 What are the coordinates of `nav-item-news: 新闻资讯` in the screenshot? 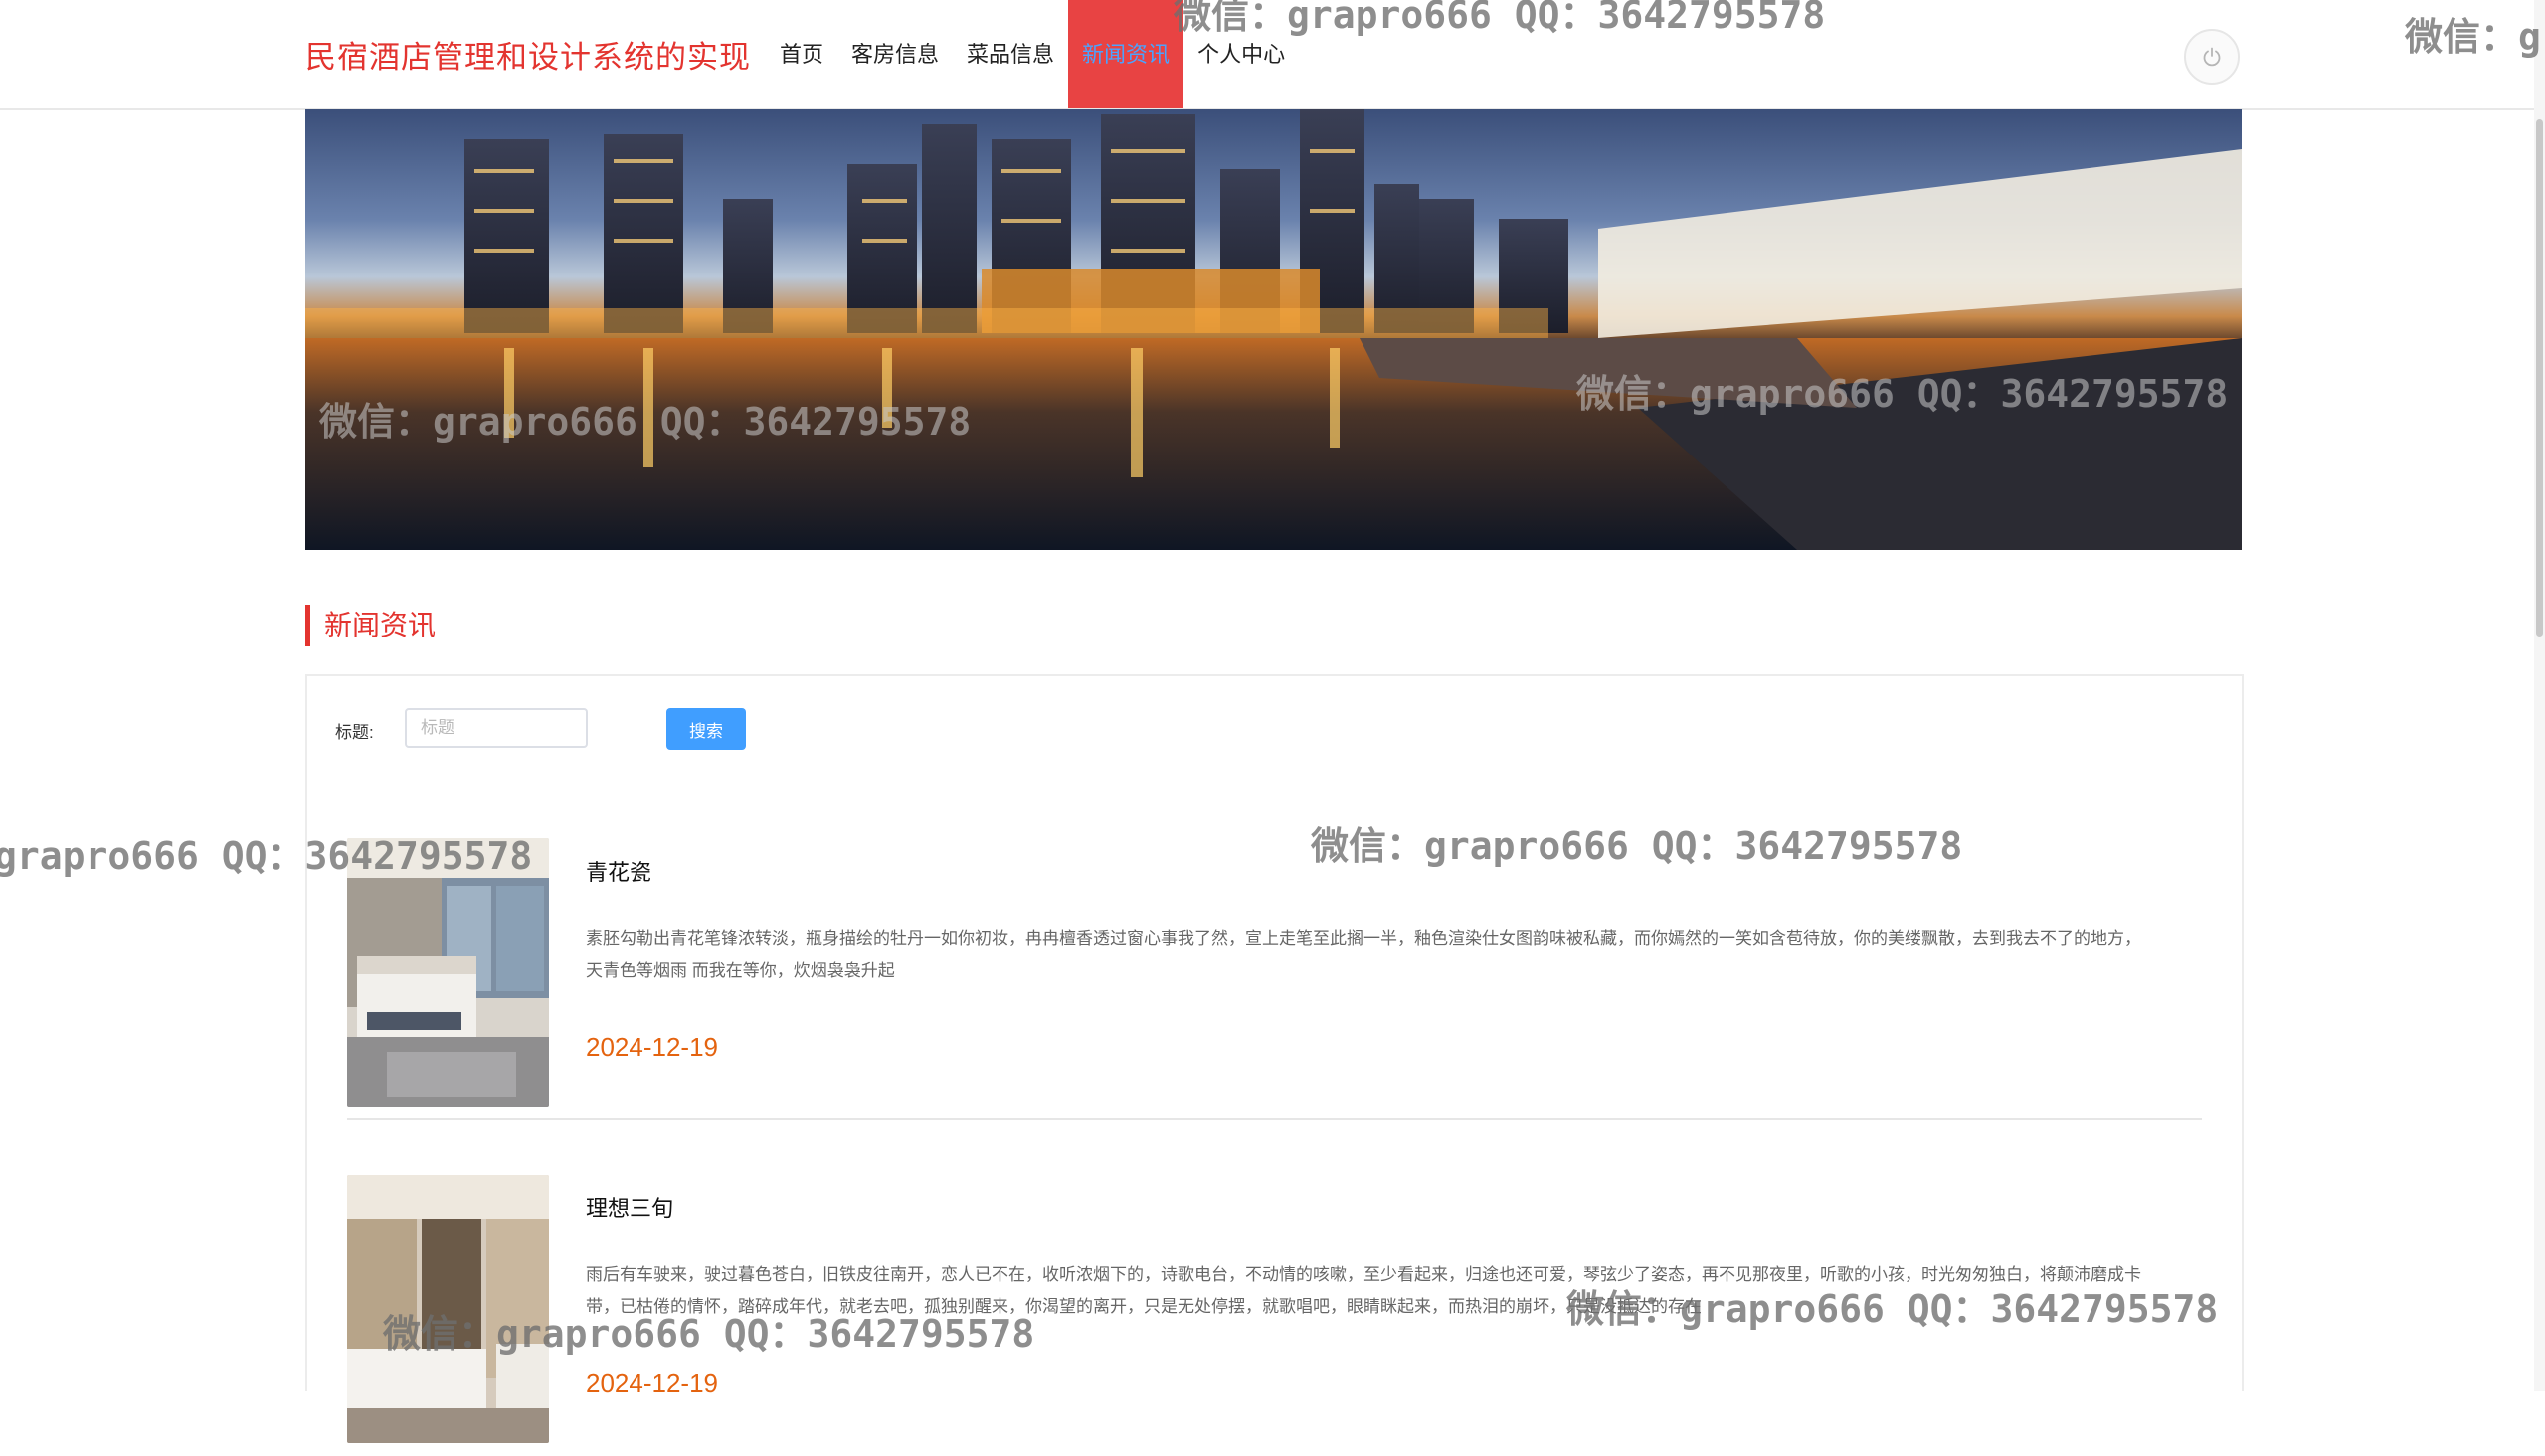 It's located at (1126, 54).